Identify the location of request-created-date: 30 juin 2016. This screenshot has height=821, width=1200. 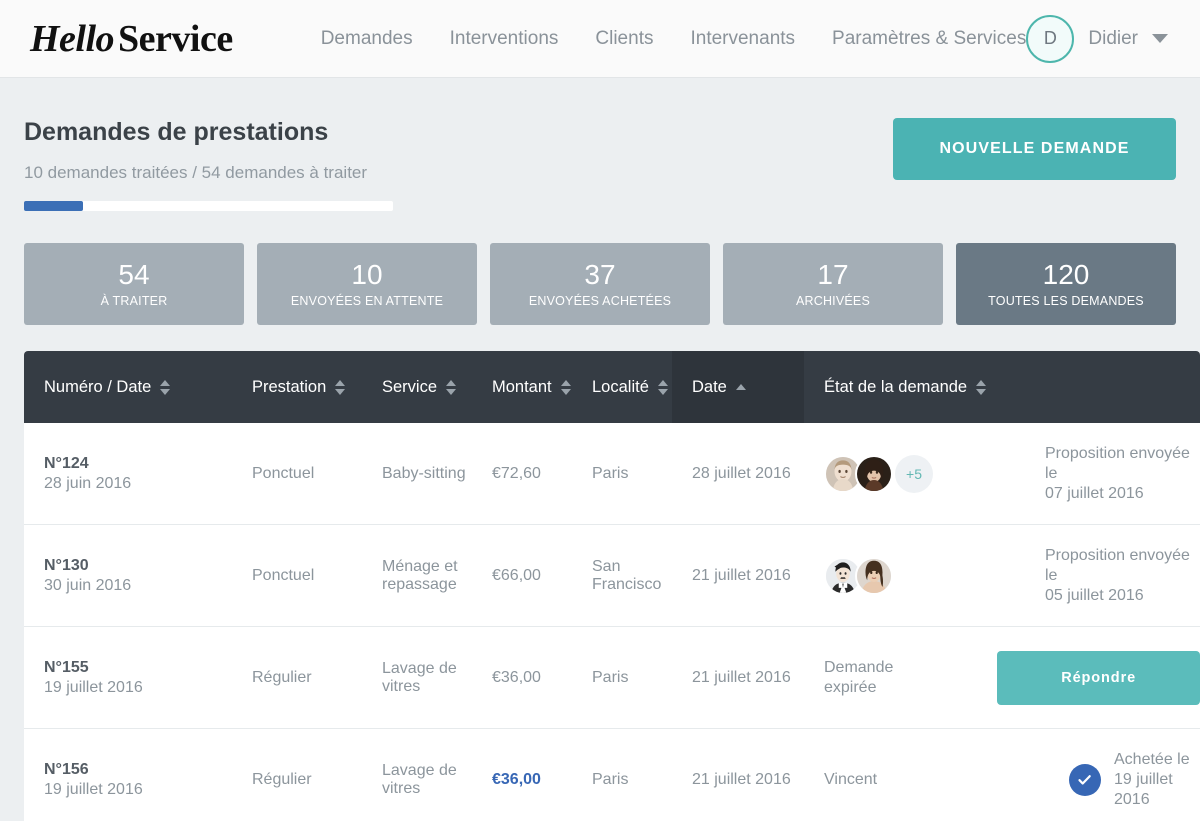
(88, 585).